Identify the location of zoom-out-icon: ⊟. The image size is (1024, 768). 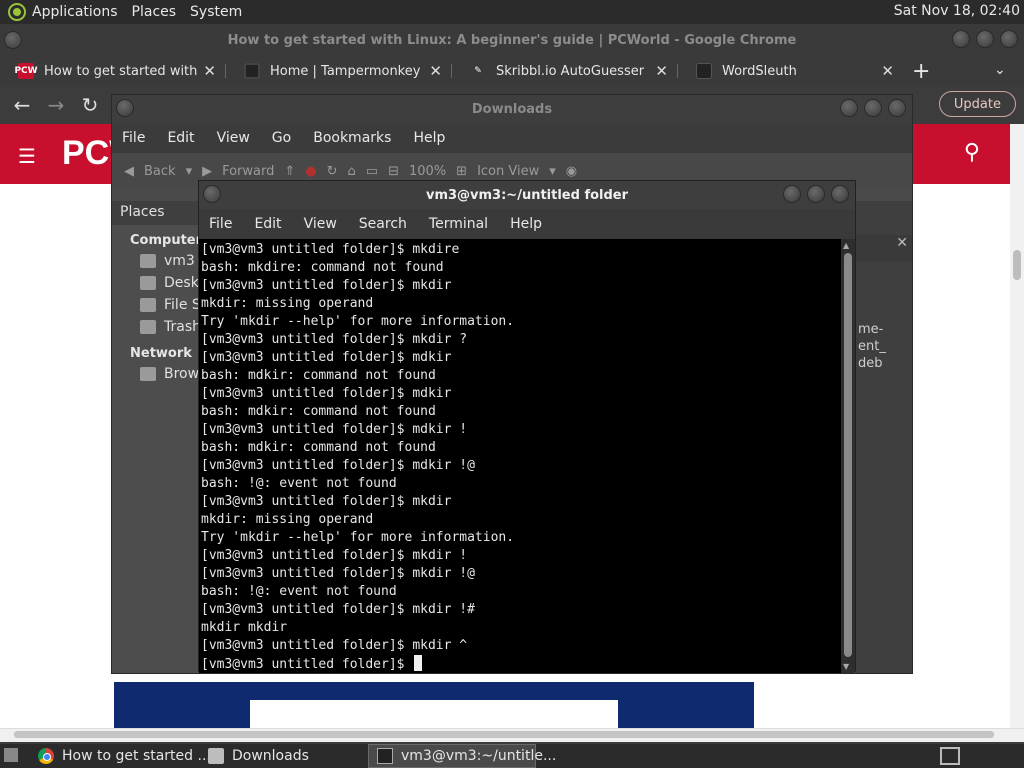
(393, 171).